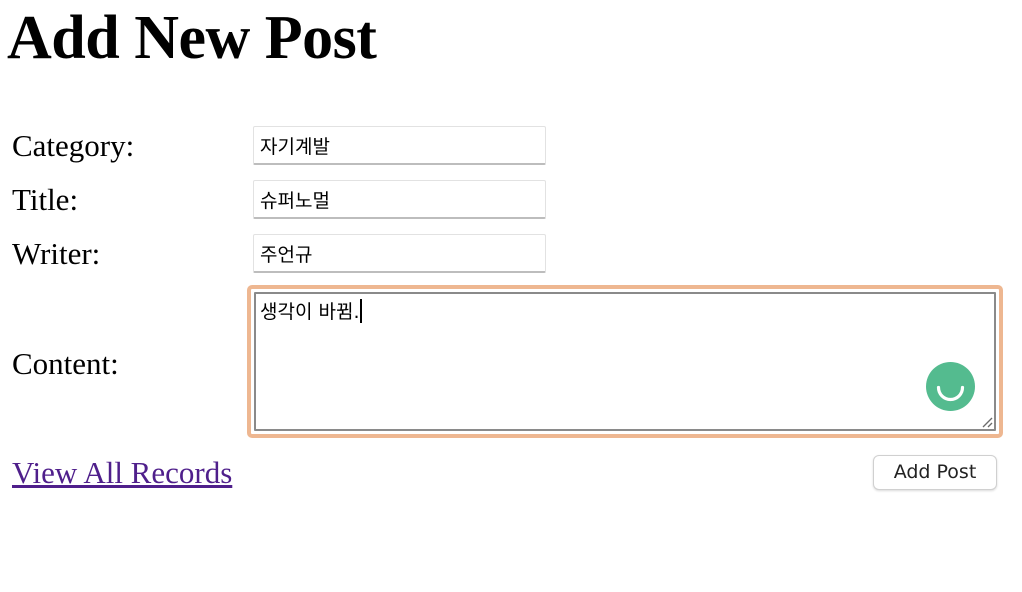  What do you see at coordinates (399, 253) in the screenshot?
I see `writer-field` at bounding box center [399, 253].